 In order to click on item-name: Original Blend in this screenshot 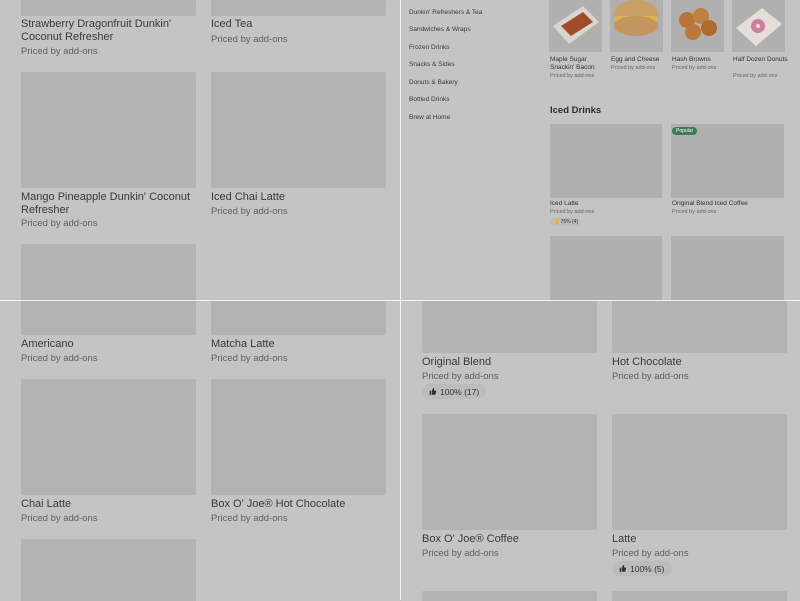, I will do `click(456, 362)`.